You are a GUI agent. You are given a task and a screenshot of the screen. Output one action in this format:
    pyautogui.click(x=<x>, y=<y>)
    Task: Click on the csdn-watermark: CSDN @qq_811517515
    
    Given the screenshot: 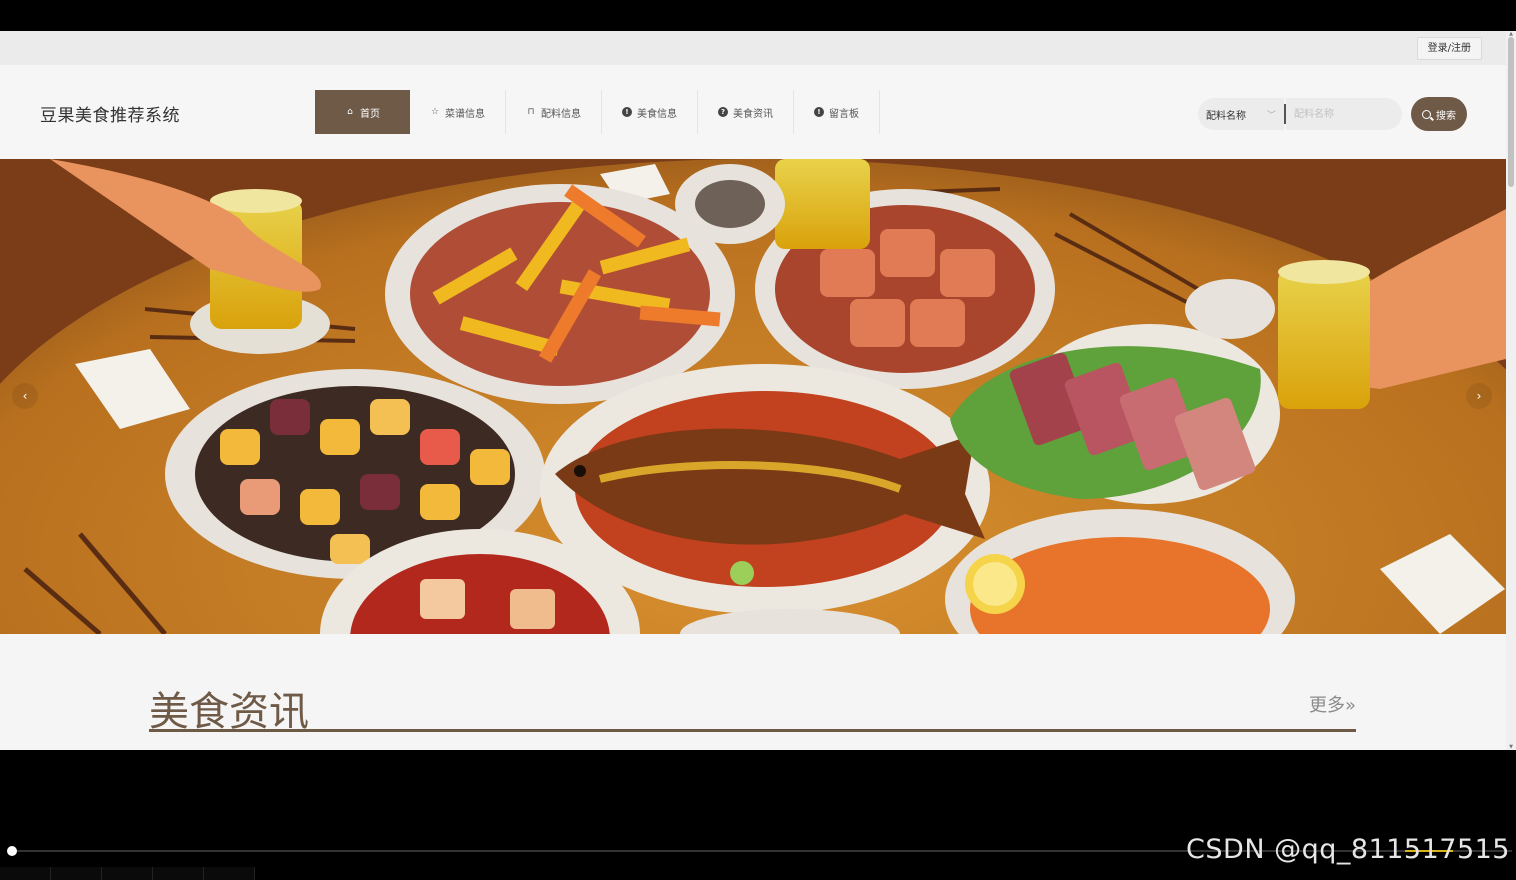 What is the action you would take?
    pyautogui.click(x=1348, y=849)
    